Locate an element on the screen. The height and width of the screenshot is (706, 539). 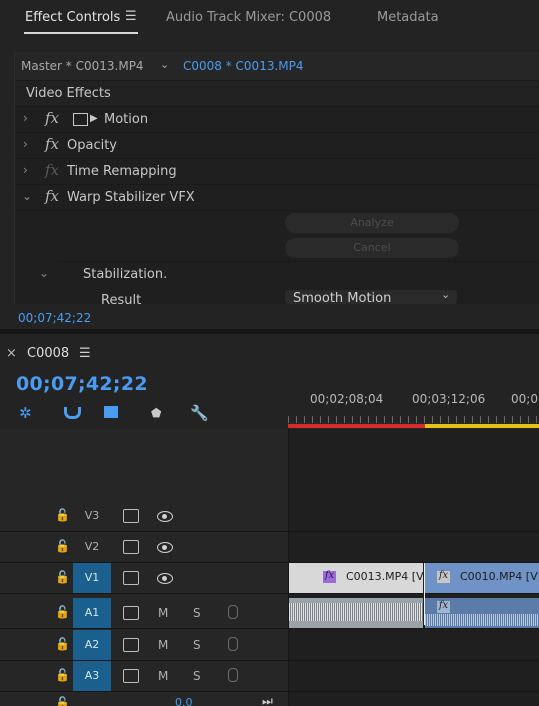
snap-magnet-icon is located at coordinates (72, 413).